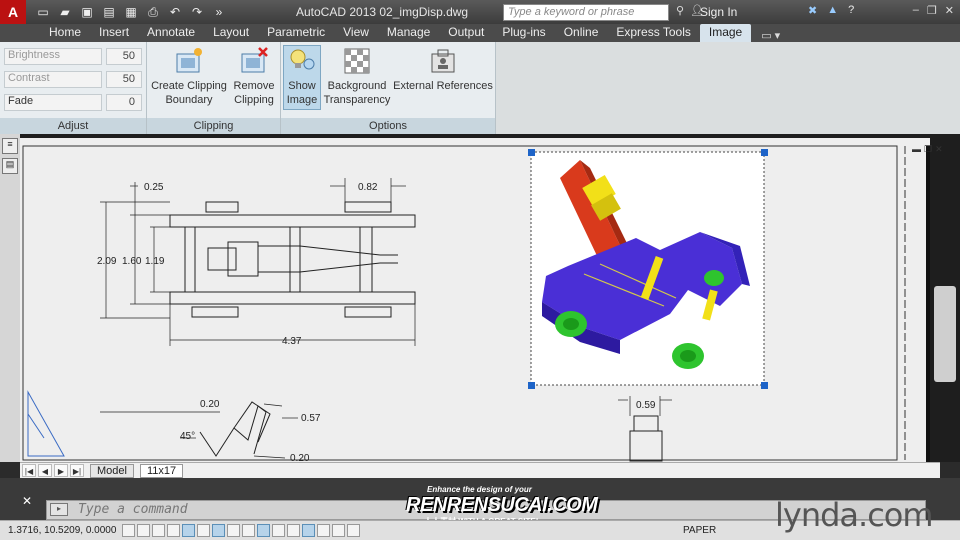  Describe the element at coordinates (87, 12) in the screenshot. I see `save-icon: ▣` at that location.